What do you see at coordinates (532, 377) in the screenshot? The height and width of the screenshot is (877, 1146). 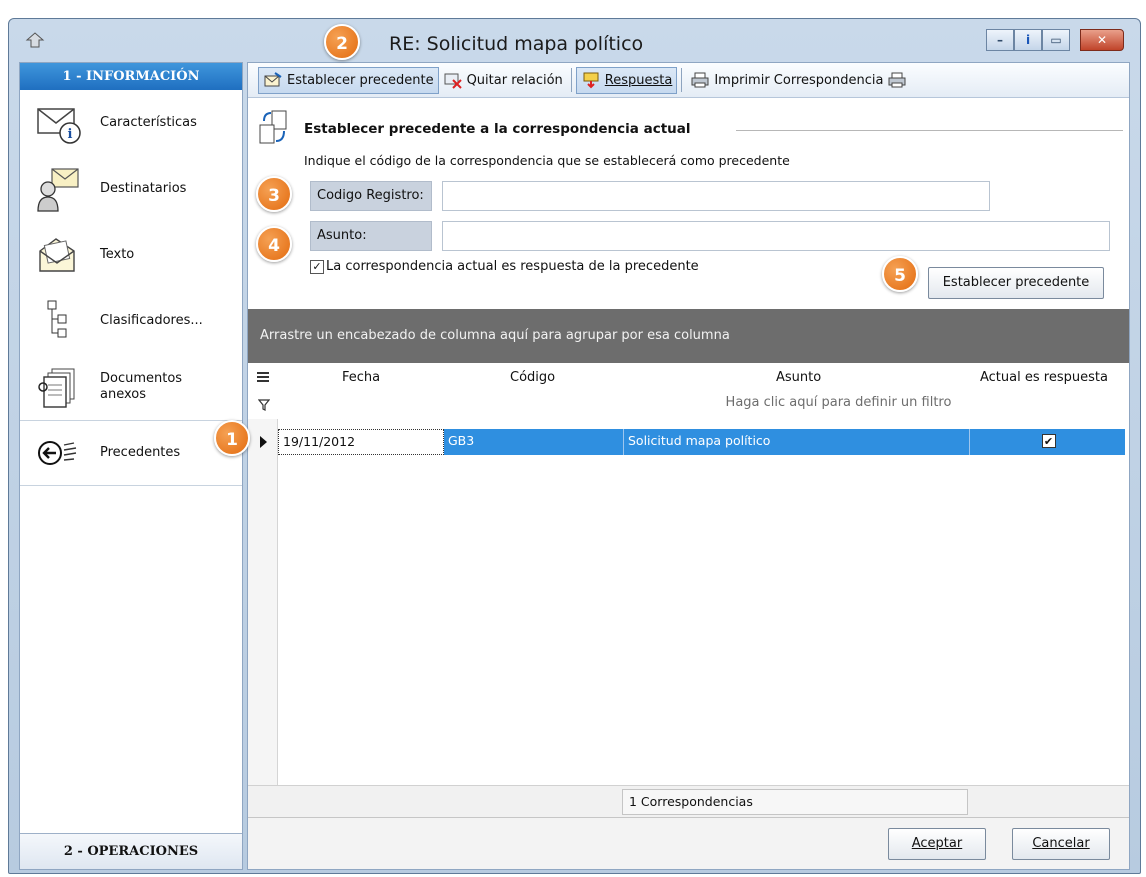 I see `column-header-codigo: Código` at bounding box center [532, 377].